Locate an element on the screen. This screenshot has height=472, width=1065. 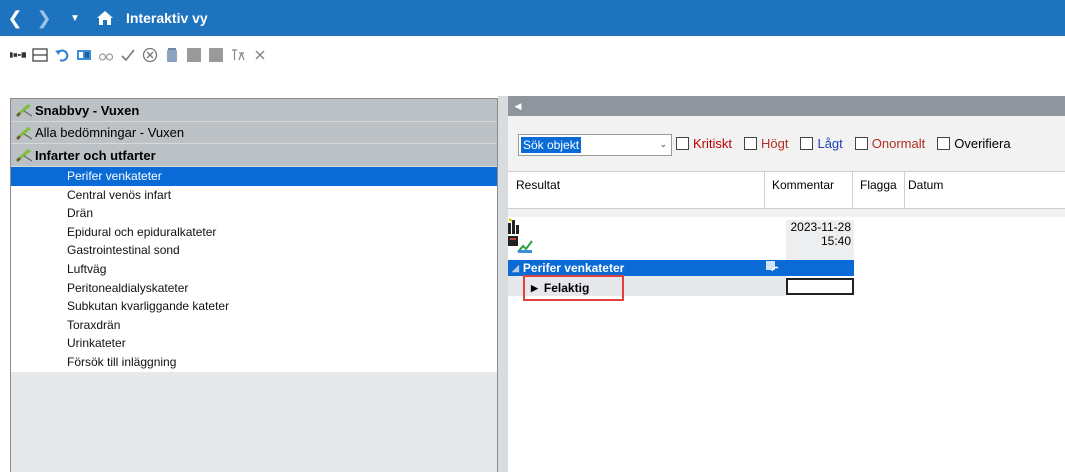
glasses-icon is located at coordinates (106, 55).